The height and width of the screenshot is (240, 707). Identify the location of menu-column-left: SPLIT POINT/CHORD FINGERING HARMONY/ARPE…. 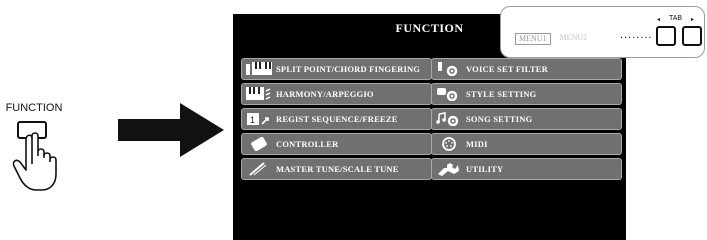
(336, 120).